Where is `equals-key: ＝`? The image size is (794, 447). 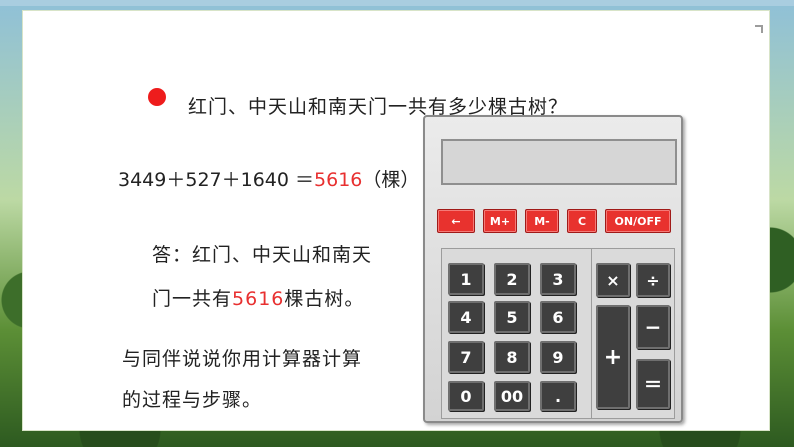
equals-key: ＝ is located at coordinates (653, 384).